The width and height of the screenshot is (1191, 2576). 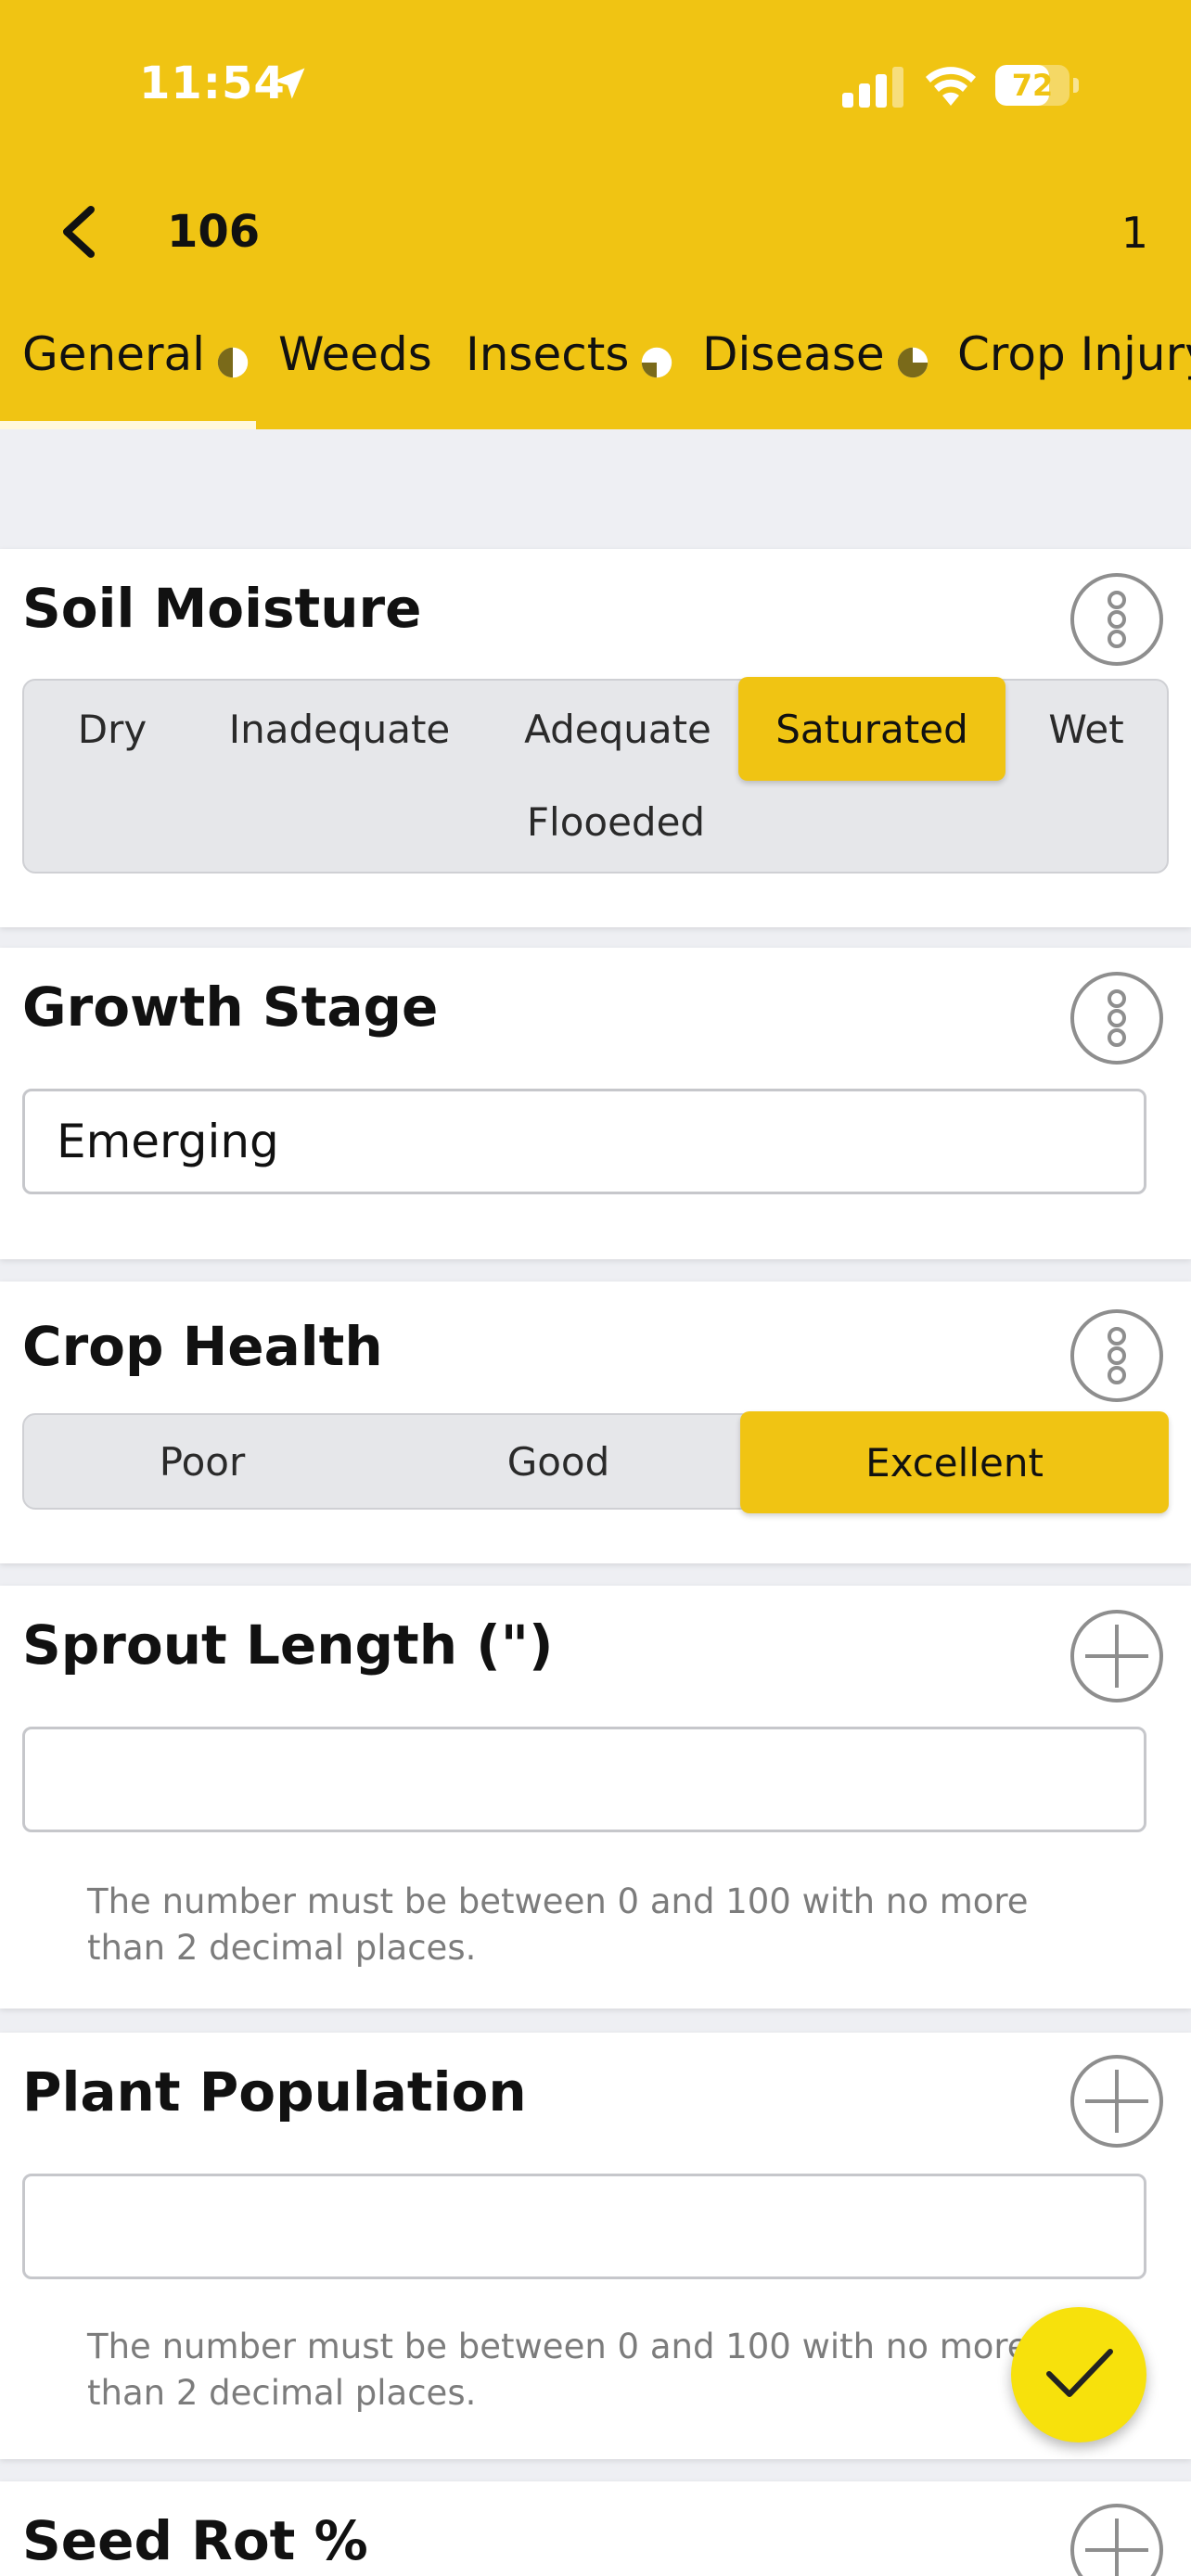 What do you see at coordinates (912, 363) in the screenshot?
I see `three-quarter-pie-icon` at bounding box center [912, 363].